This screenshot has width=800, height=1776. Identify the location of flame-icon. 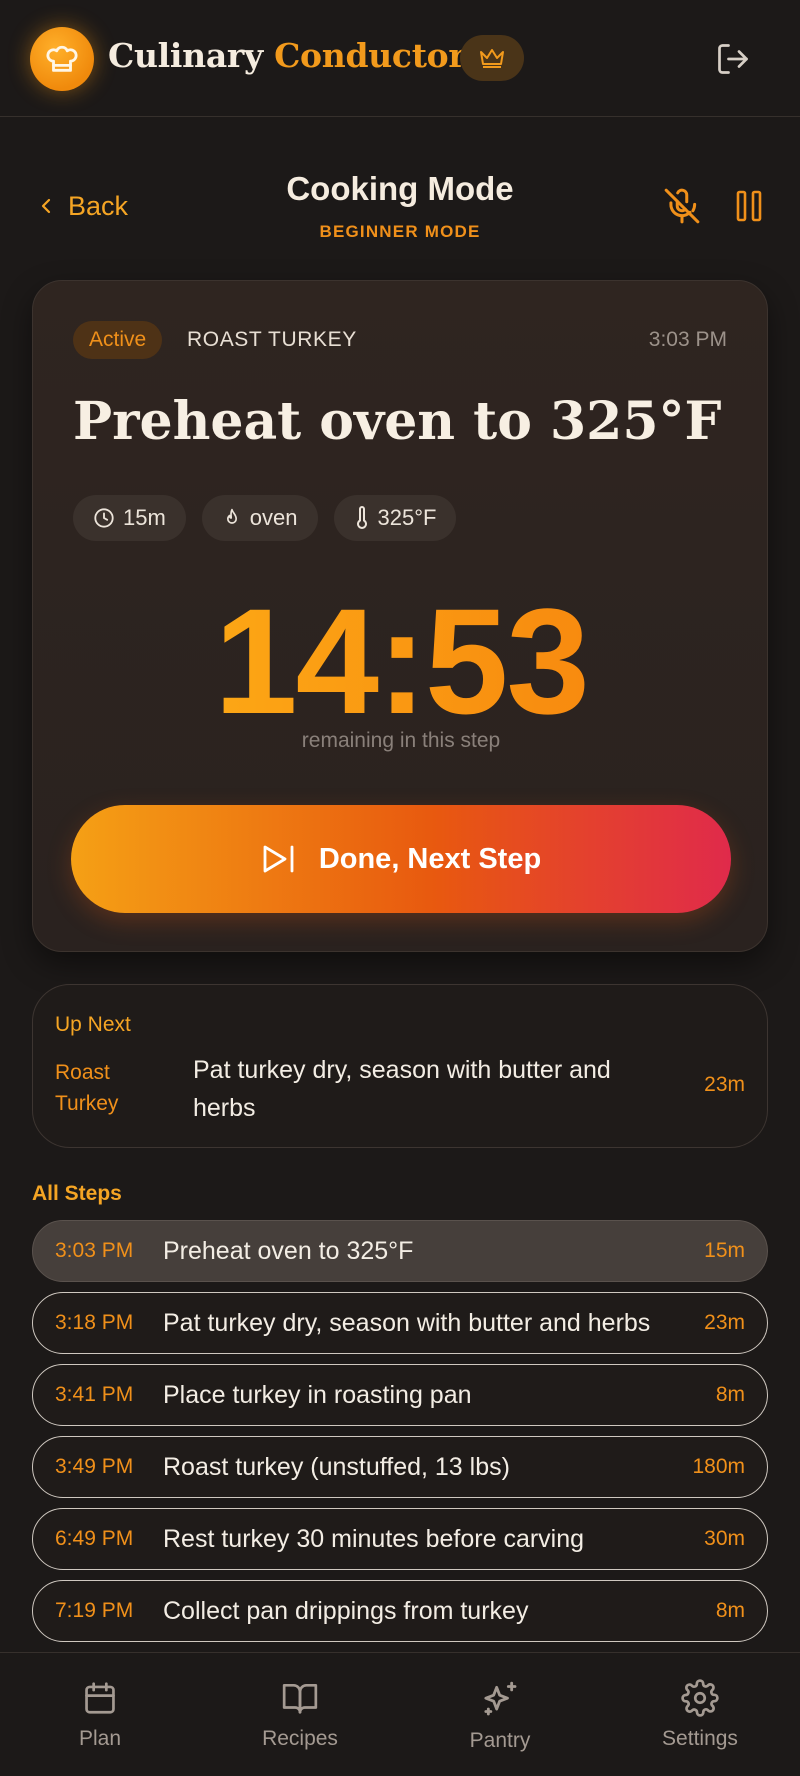
(231, 516).